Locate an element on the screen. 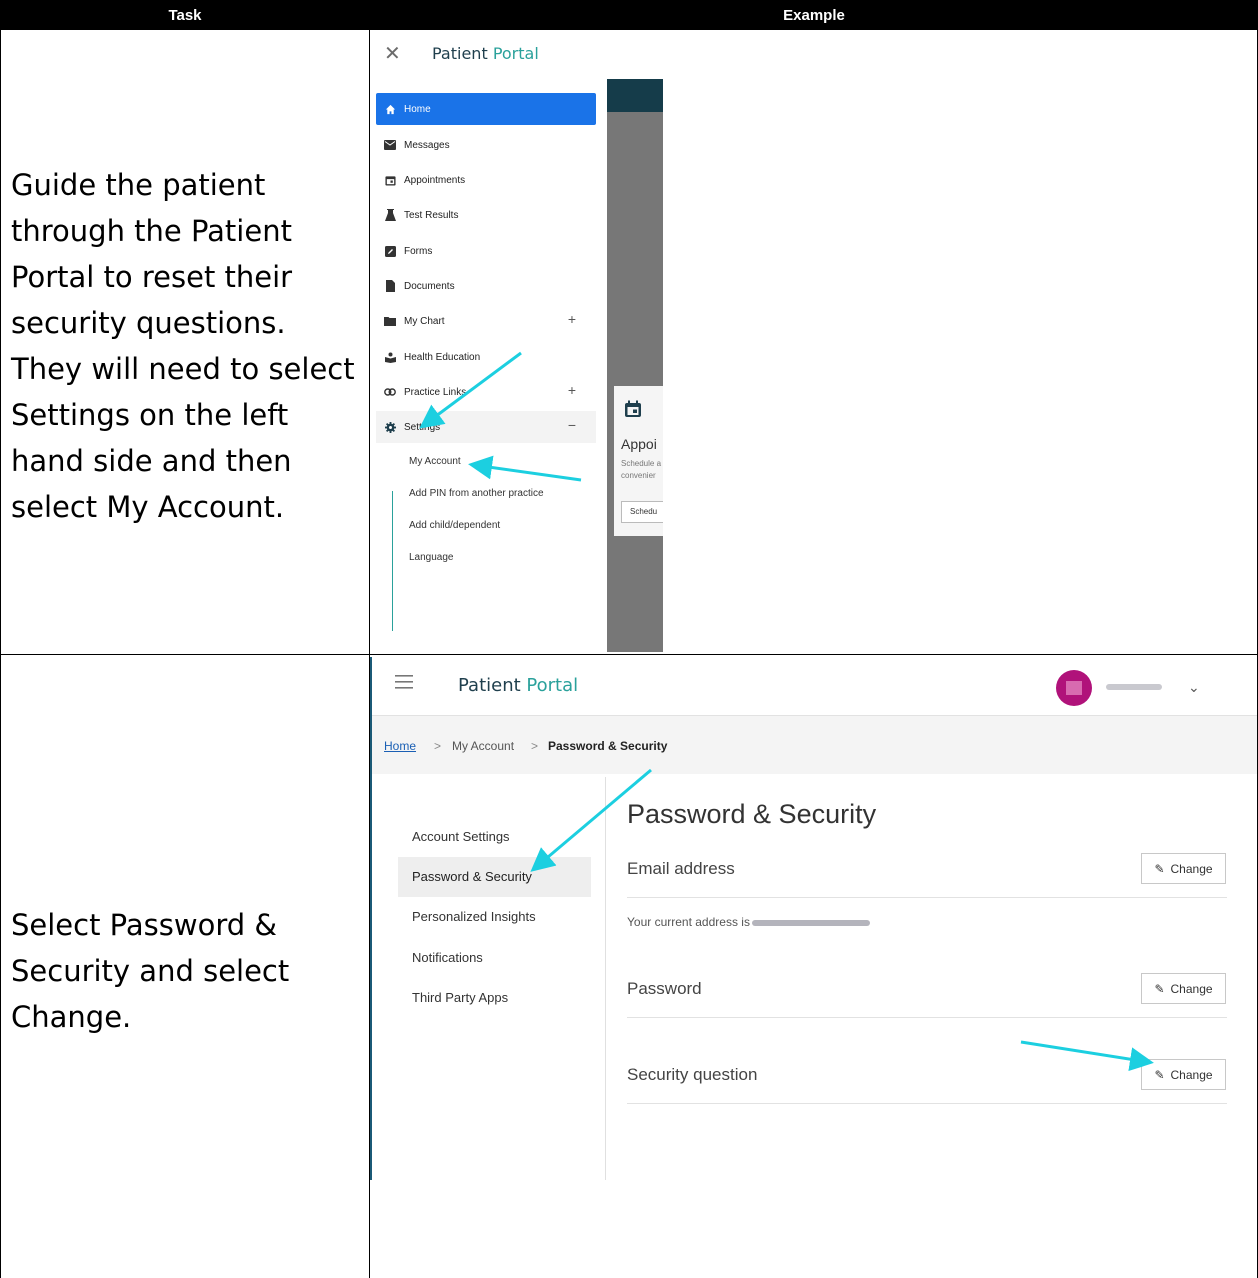 The image size is (1258, 1278). submenu-indicator is located at coordinates (392, 561).